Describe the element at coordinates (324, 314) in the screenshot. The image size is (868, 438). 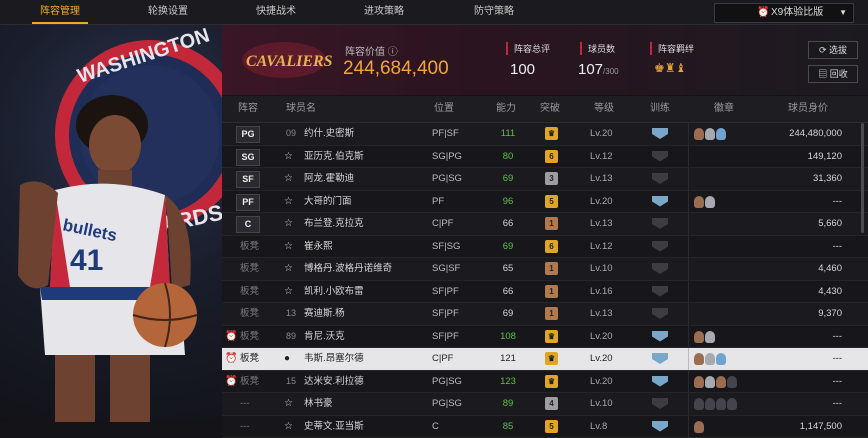
I see `player-name: 赛迪斯.杨` at that location.